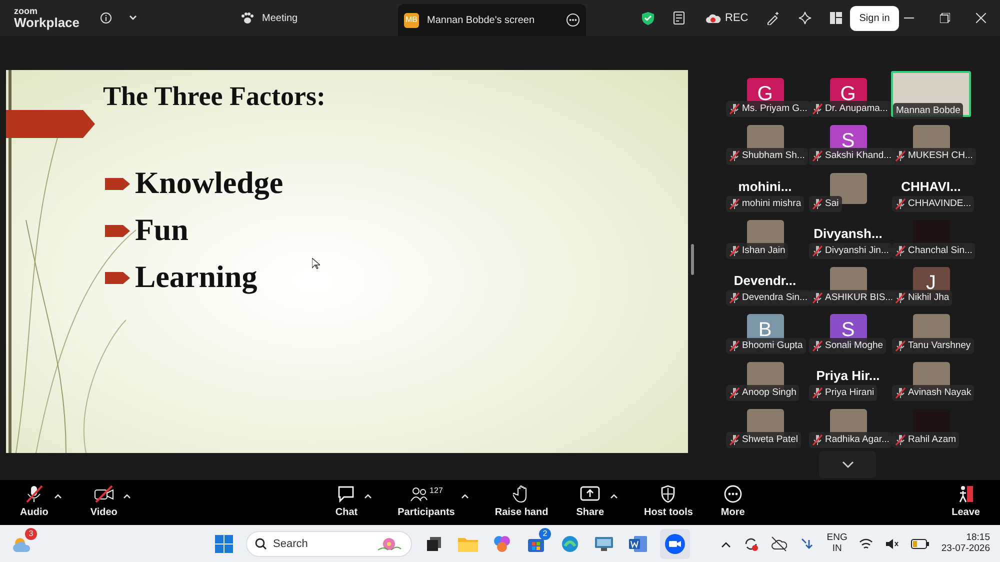 The width and height of the screenshot is (1000, 562). What do you see at coordinates (825, 204) in the screenshot?
I see `participant-name: Sai` at bounding box center [825, 204].